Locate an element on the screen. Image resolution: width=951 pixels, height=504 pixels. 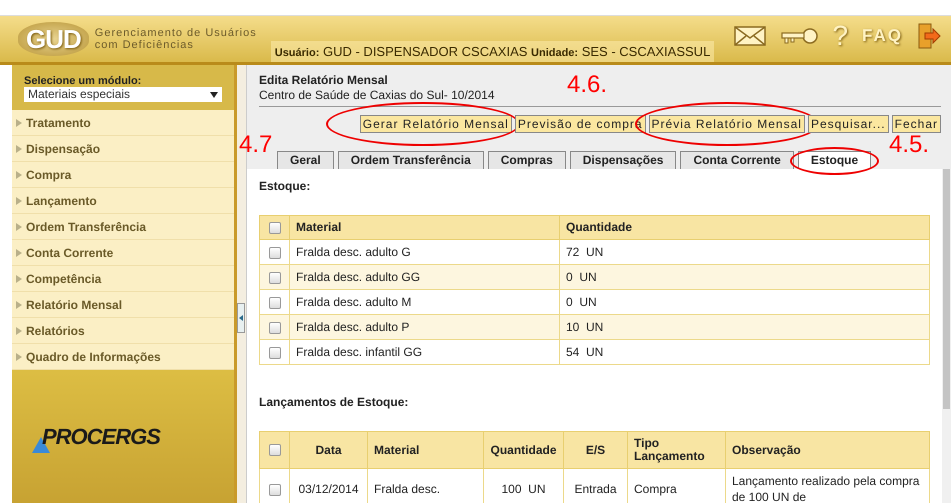
tab: Estoque is located at coordinates (835, 160).